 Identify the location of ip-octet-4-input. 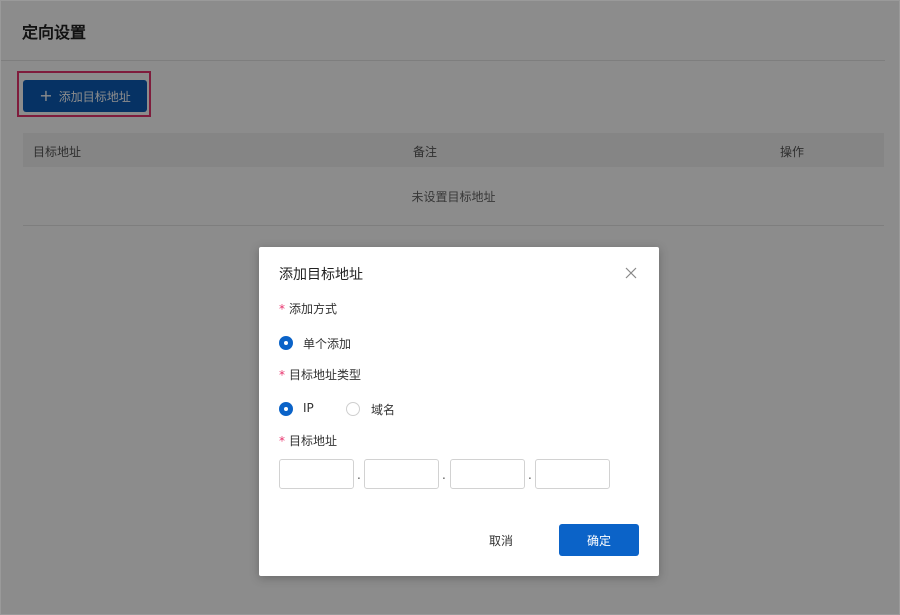
(572, 474).